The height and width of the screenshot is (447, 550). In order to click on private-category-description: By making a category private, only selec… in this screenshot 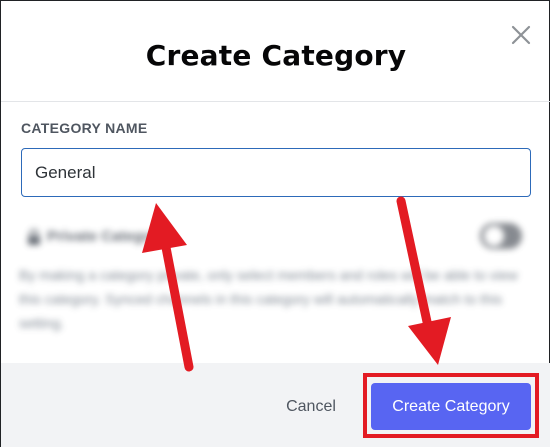, I will do `click(268, 299)`.